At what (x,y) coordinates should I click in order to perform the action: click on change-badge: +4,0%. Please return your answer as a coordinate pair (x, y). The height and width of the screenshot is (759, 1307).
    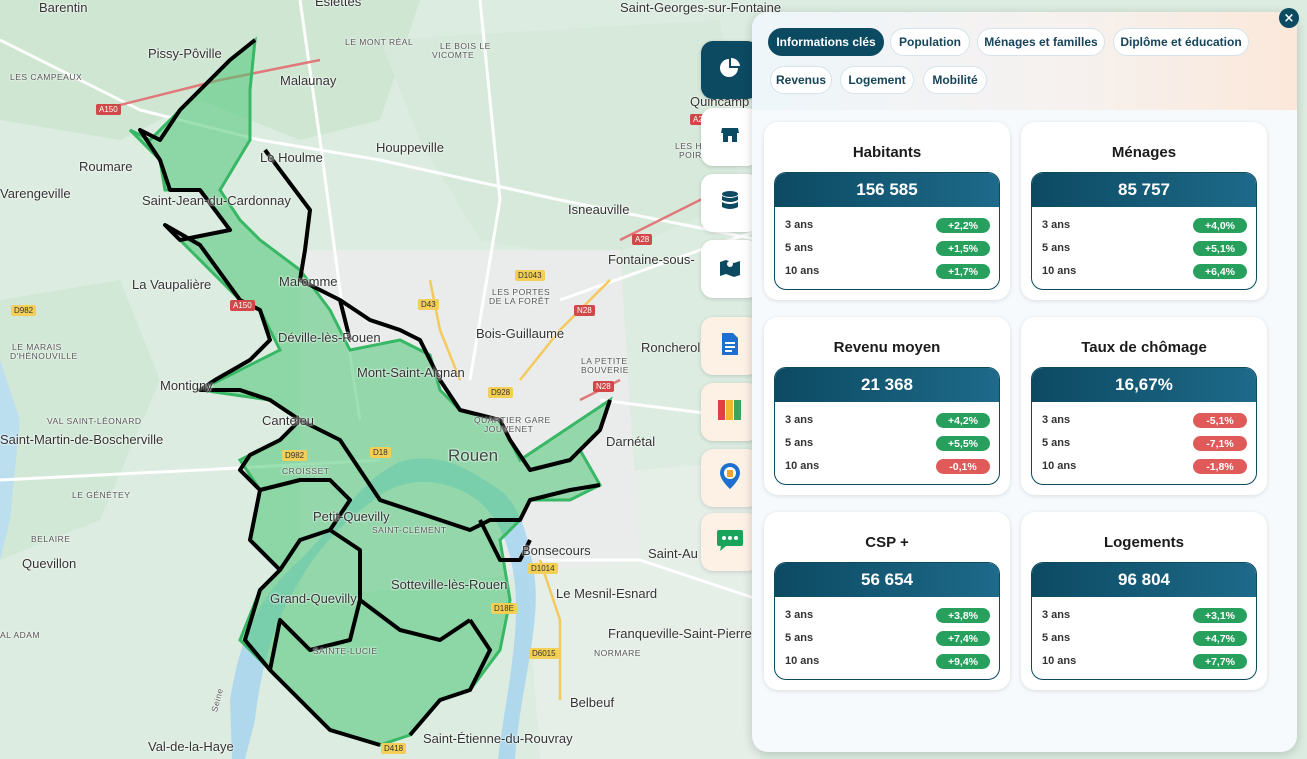
    Looking at the image, I should click on (1220, 225).